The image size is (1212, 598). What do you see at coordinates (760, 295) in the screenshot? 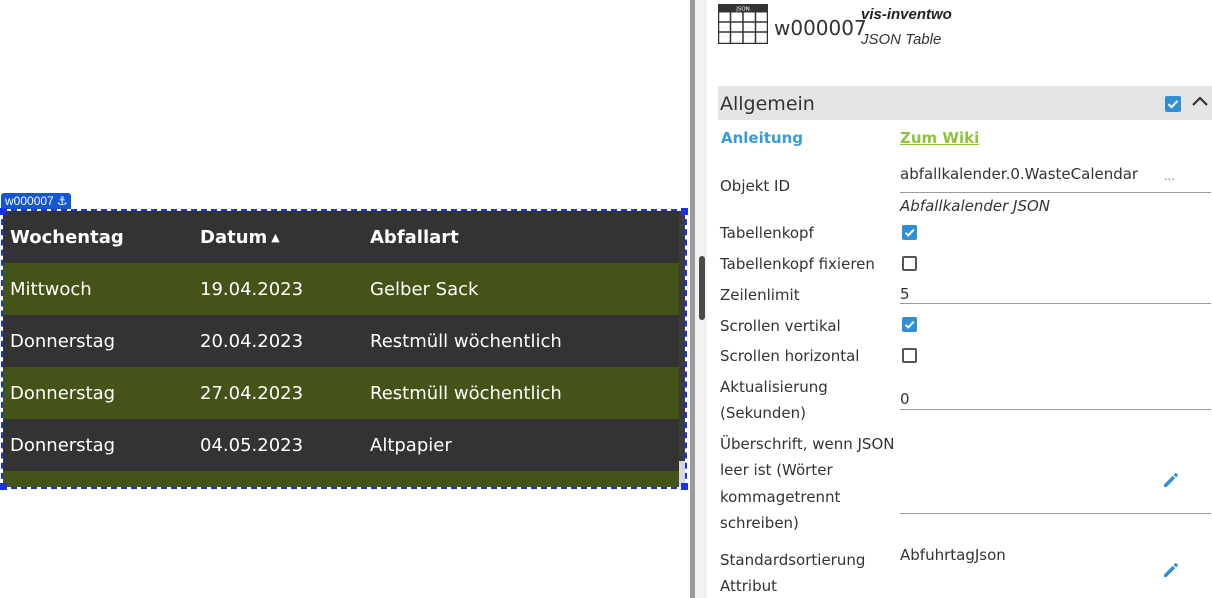
I see `zeilenlimit-label: Zeilenlimit` at bounding box center [760, 295].